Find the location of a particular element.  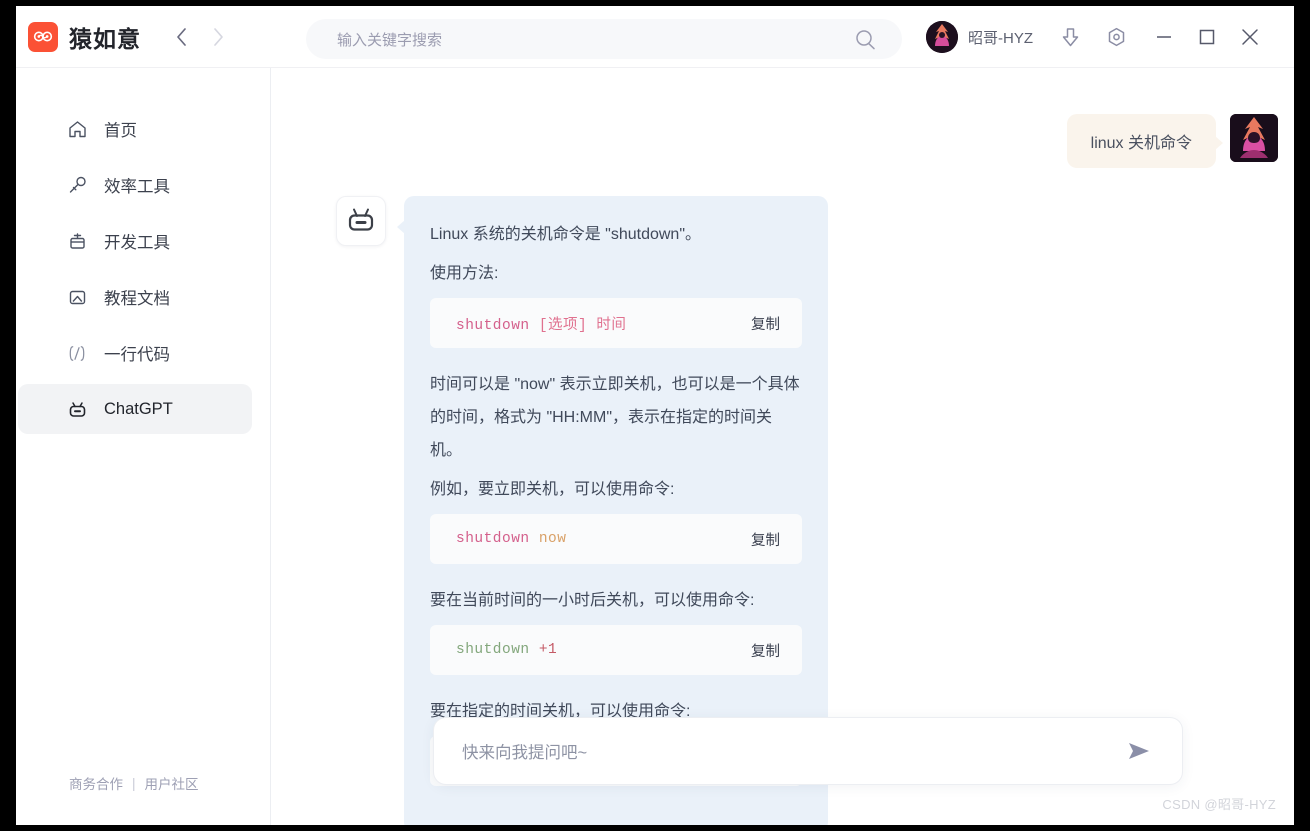

sidebar-item-tutorial-docs: 教程文档 is located at coordinates (135, 297).